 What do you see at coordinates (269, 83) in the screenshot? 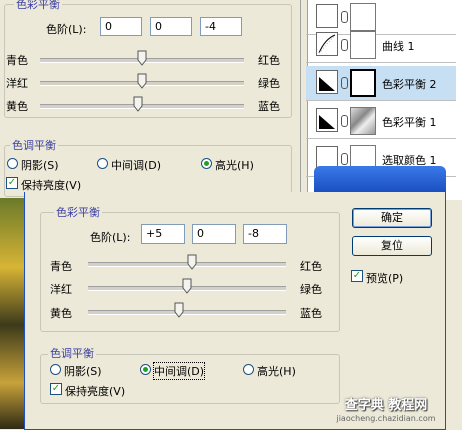
I see `bg-slider-2-right-label: 绿色` at bounding box center [269, 83].